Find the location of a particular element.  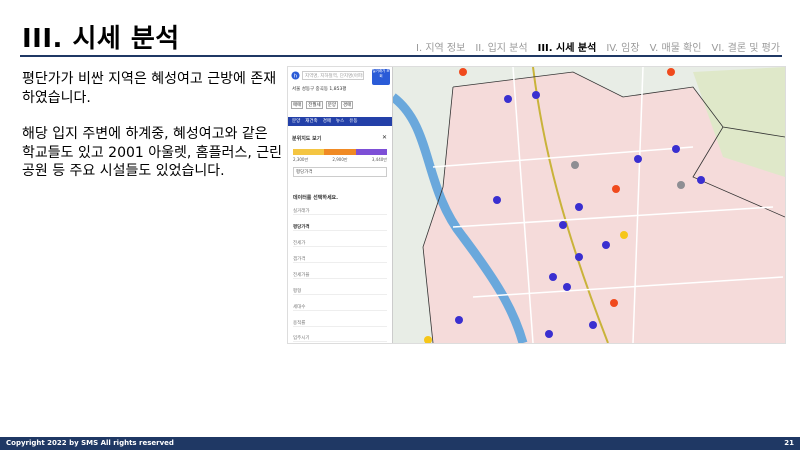

location-count: 1,853평 is located at coordinates (338, 89).